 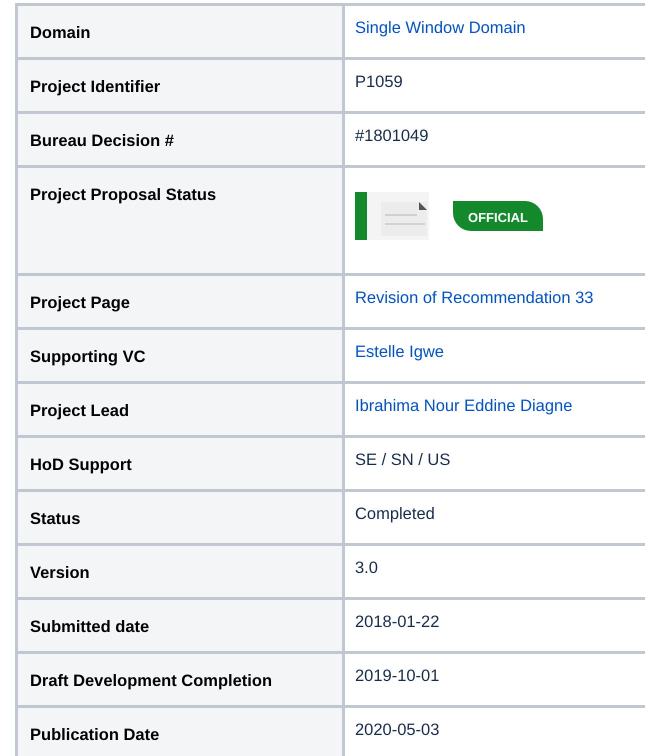 I want to click on row-label: Draft Development Completion, so click(x=151, y=681).